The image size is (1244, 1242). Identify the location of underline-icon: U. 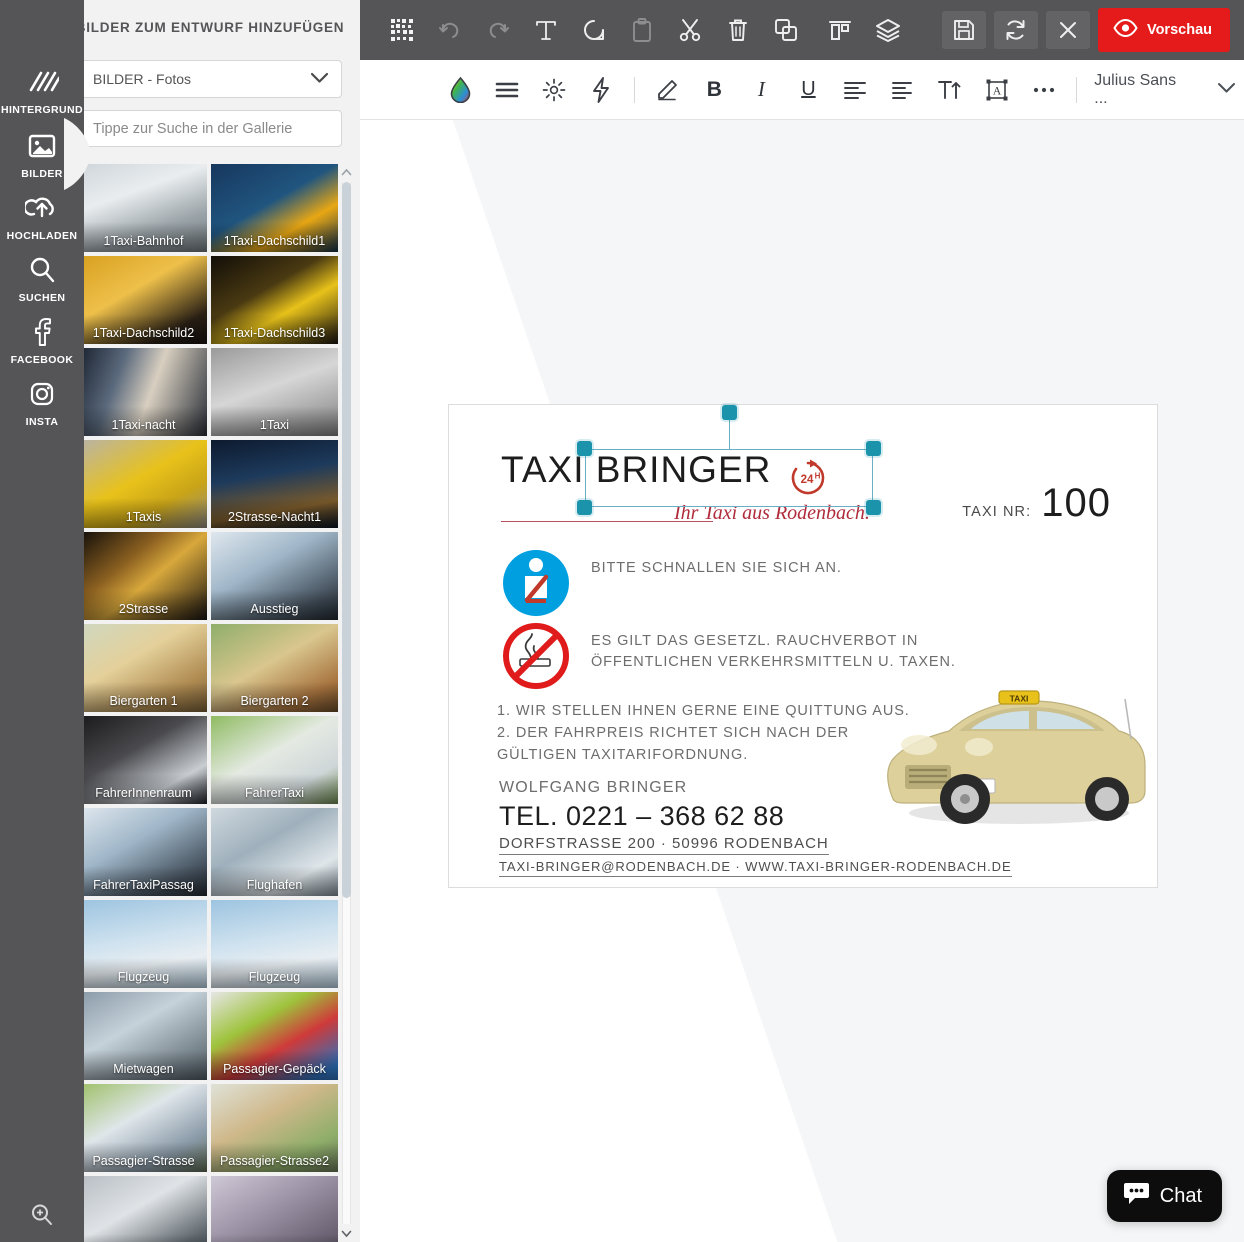
(808, 90).